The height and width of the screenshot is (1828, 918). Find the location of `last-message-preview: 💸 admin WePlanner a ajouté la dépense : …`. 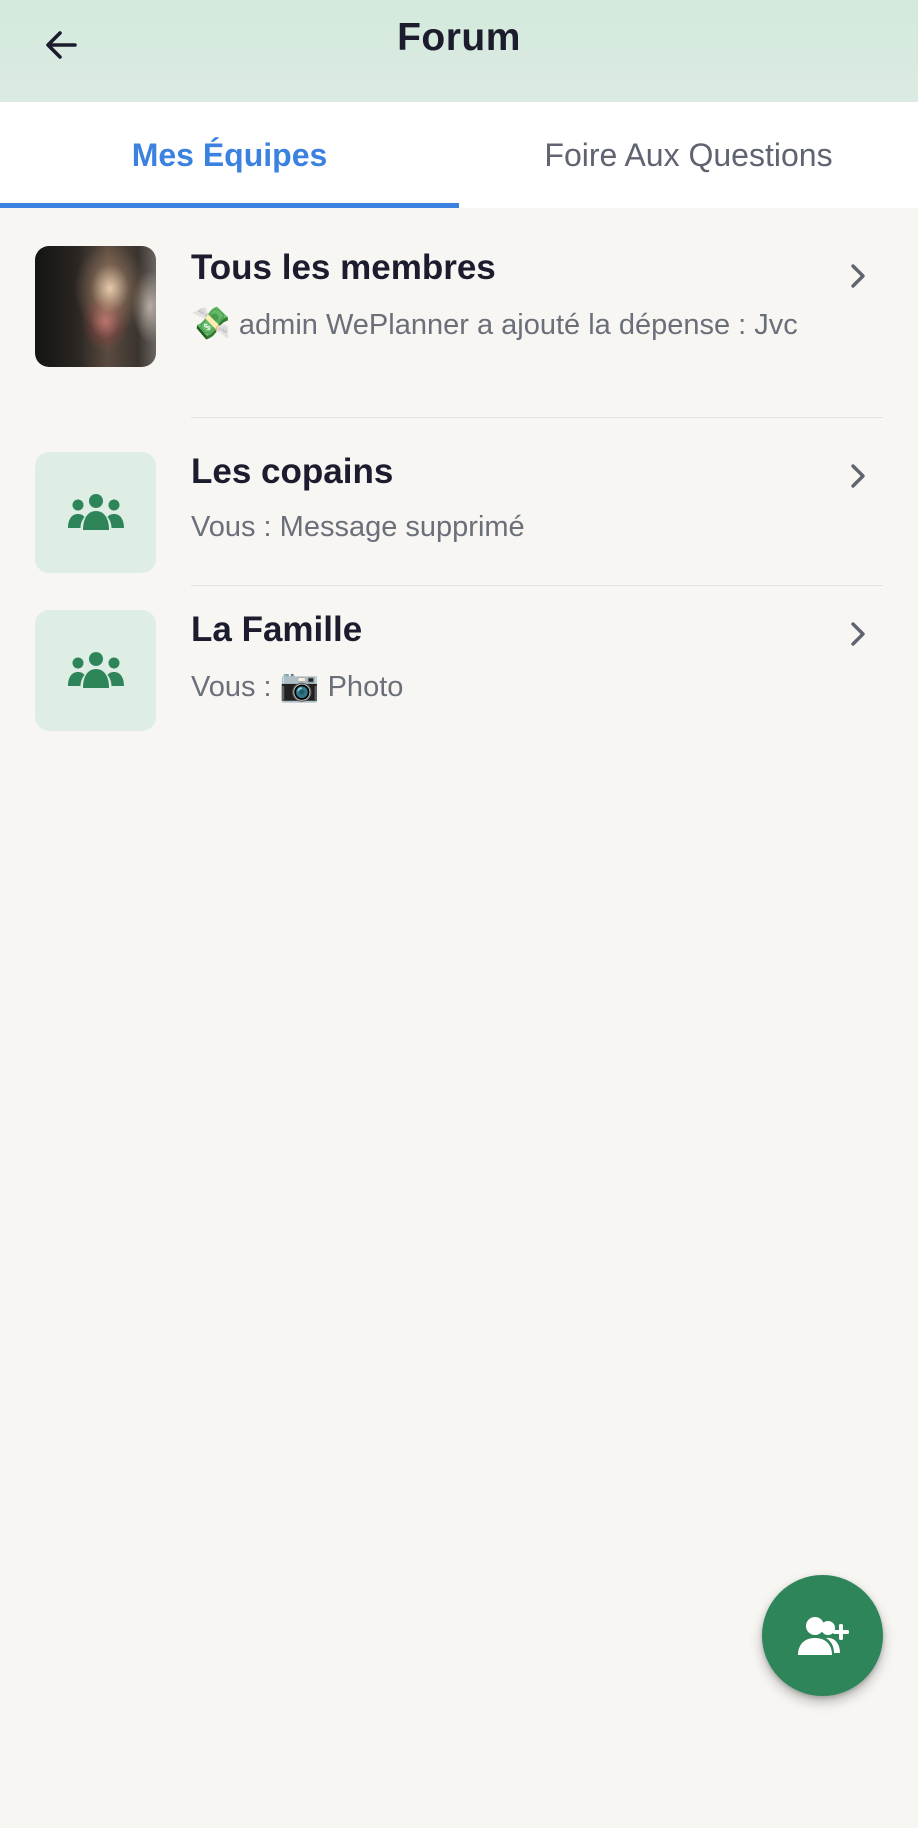

last-message-preview: 💸 admin WePlanner a ajouté la dépense : … is located at coordinates (511, 324).